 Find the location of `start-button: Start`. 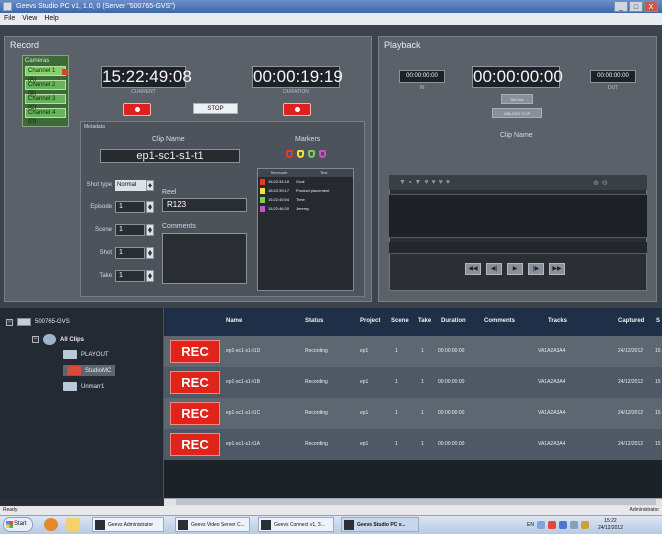

start-button: Start is located at coordinates (18, 524).